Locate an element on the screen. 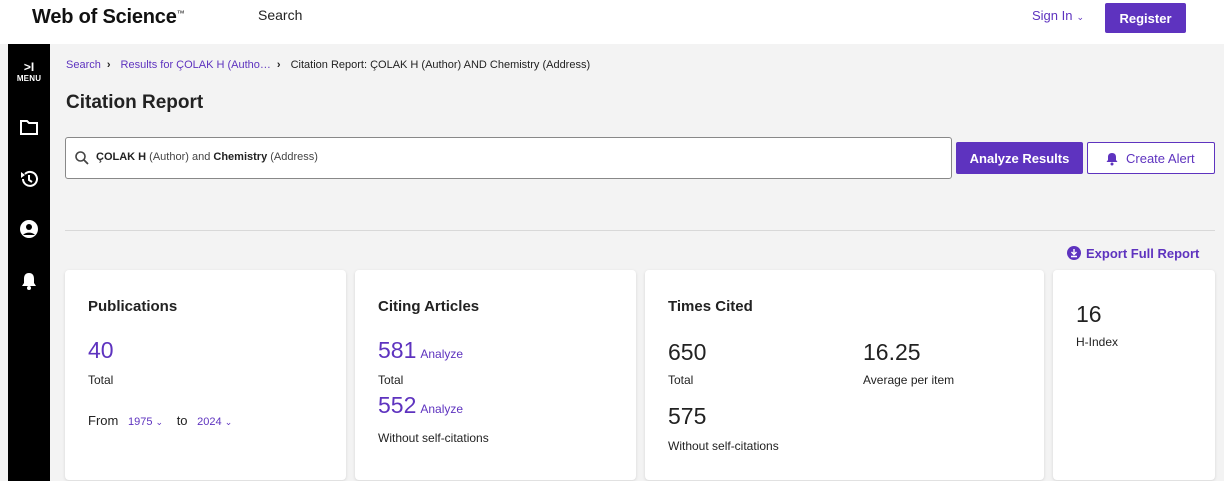  expand-icon: >I is located at coordinates (29, 67).